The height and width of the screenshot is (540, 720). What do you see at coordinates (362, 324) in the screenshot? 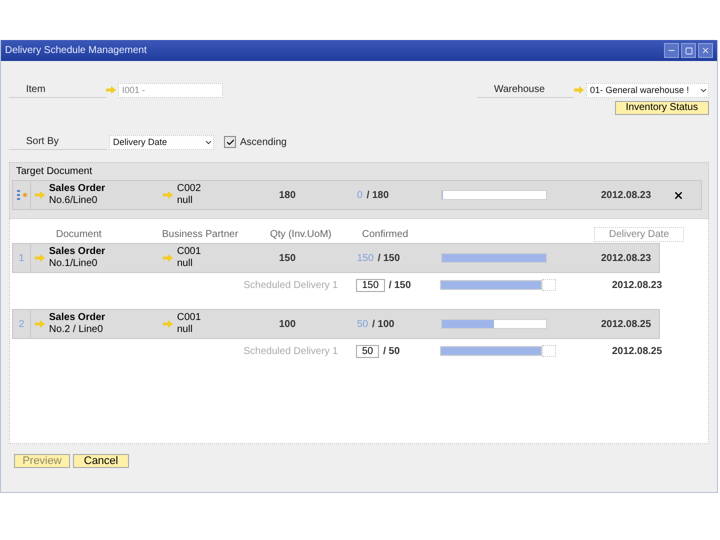
I see `confirmed-quantity: 50` at bounding box center [362, 324].